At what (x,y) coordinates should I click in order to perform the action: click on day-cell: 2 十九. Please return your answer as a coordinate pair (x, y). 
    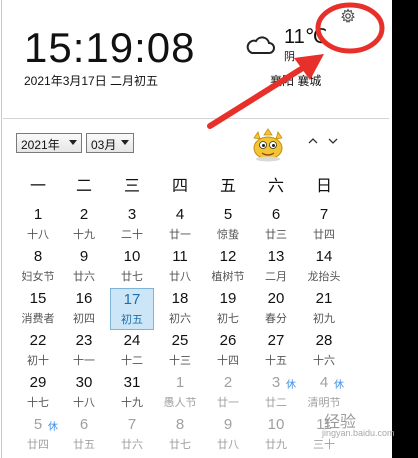
    Looking at the image, I should click on (84, 225).